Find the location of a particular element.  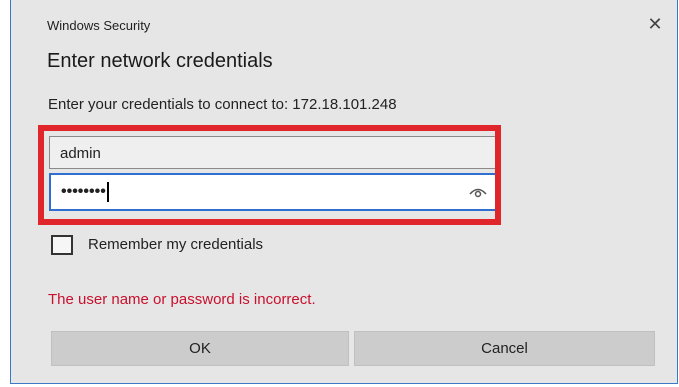

window-title: Windows Security is located at coordinates (99, 25).